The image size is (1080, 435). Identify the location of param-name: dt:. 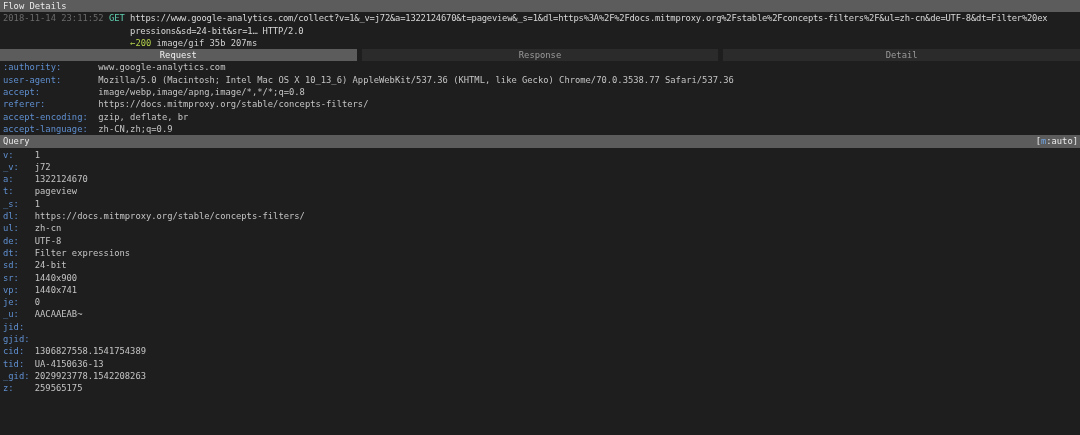
(11, 253).